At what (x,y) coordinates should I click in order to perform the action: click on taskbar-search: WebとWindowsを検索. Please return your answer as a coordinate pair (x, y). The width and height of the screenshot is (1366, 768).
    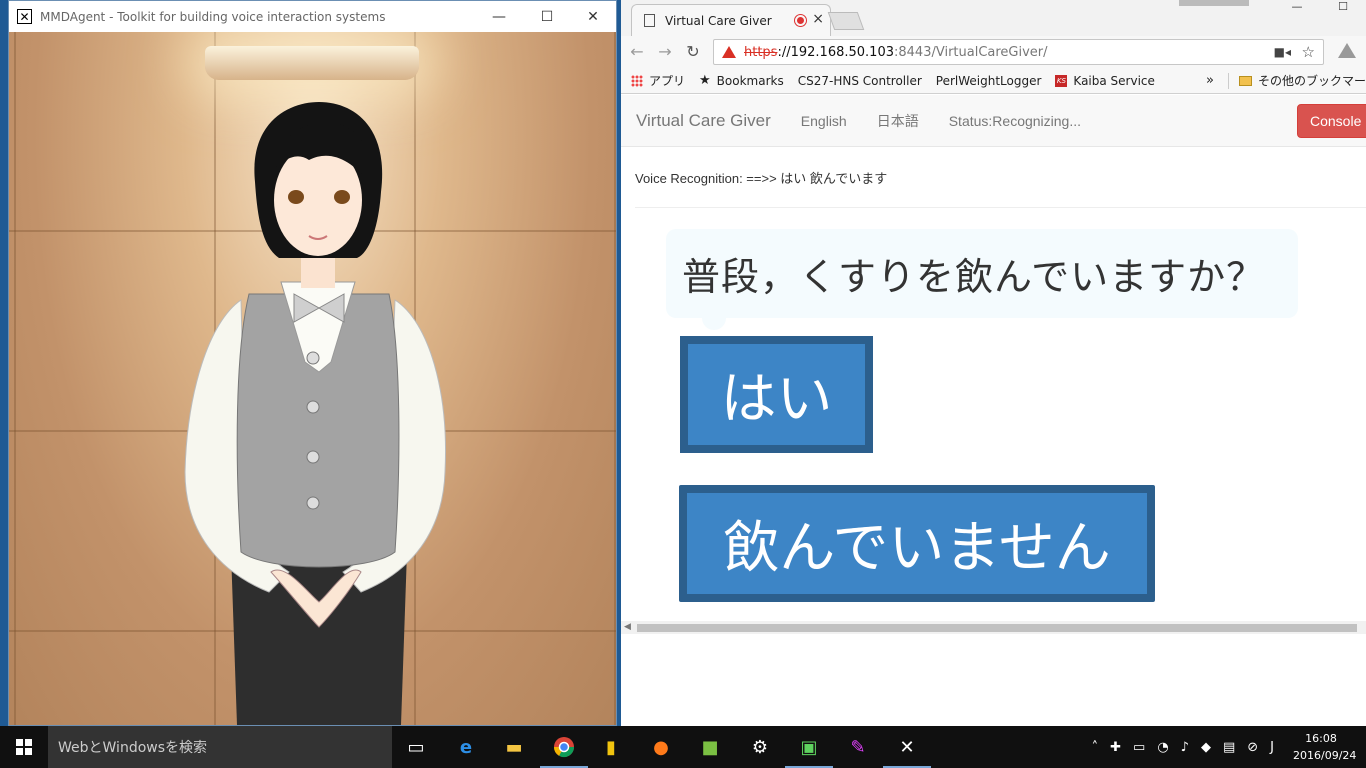
    Looking at the image, I should click on (220, 747).